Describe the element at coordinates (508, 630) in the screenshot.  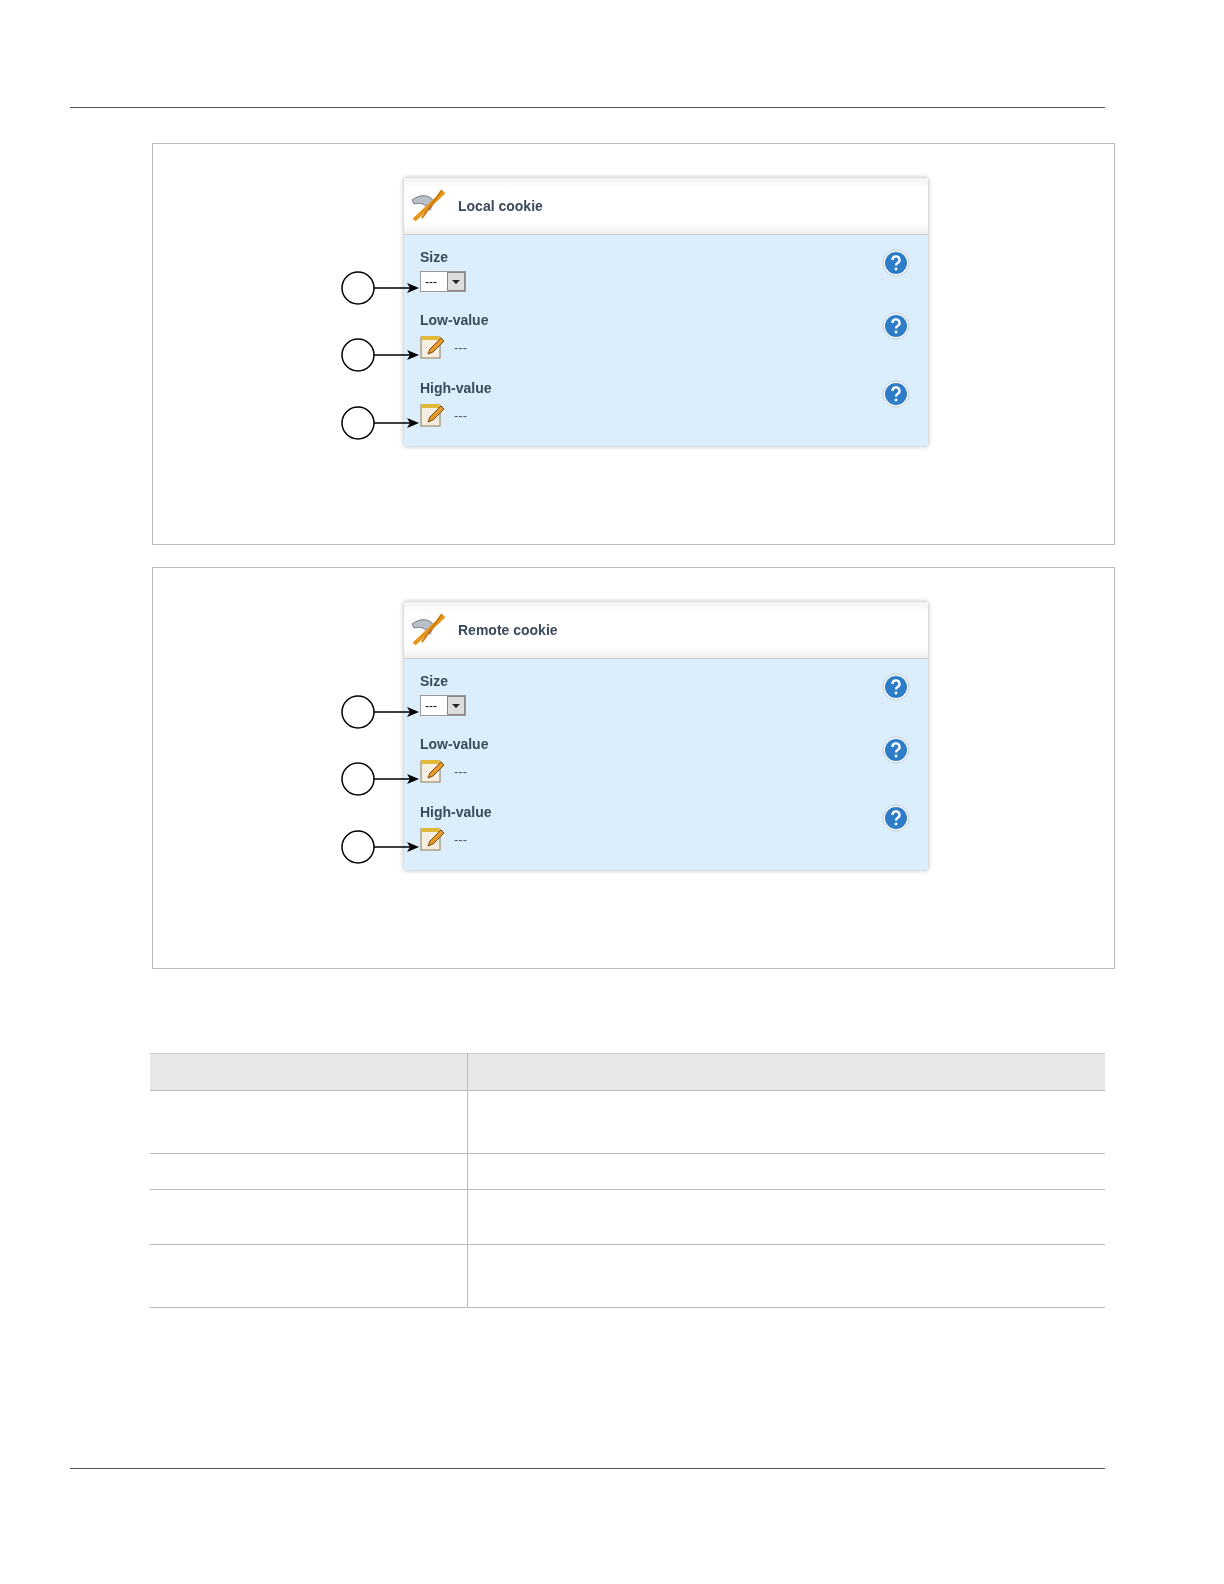
I see `panel-title: Remote cookie` at that location.